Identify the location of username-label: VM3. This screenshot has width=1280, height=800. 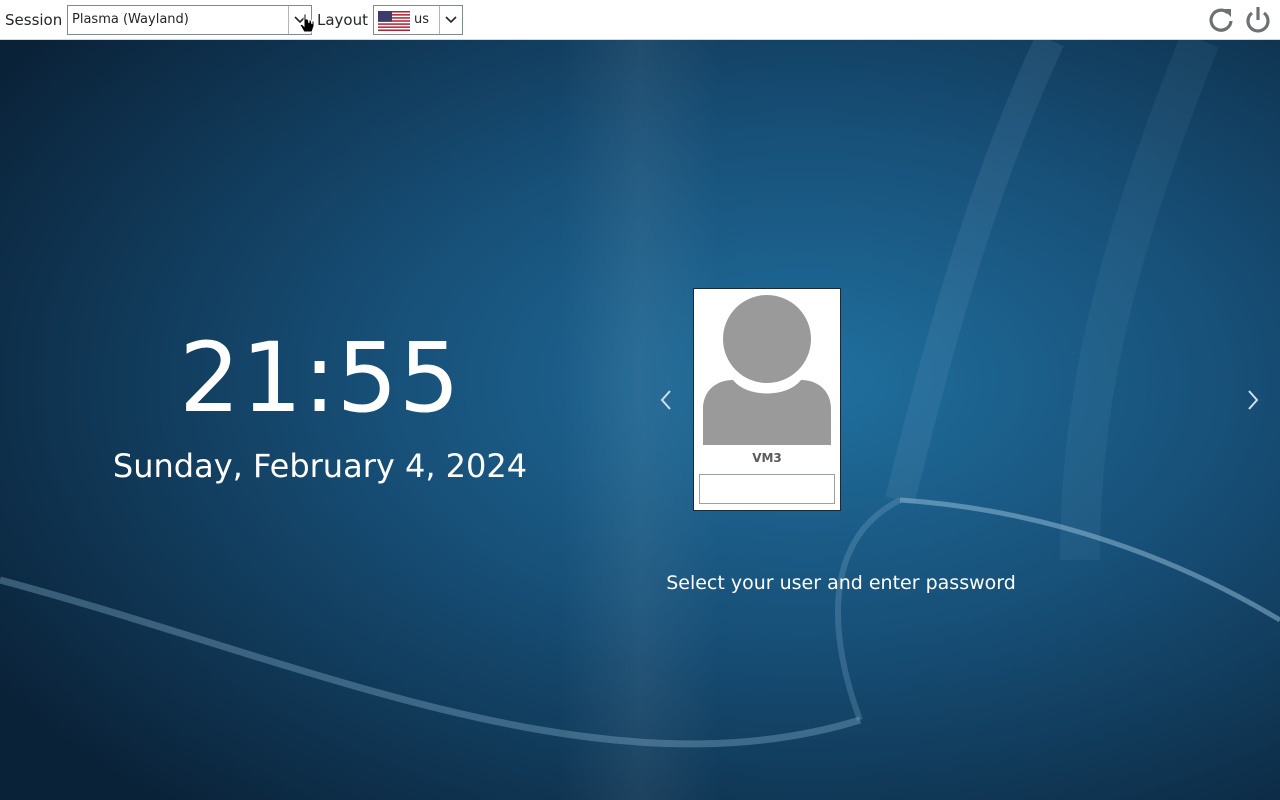
(767, 458).